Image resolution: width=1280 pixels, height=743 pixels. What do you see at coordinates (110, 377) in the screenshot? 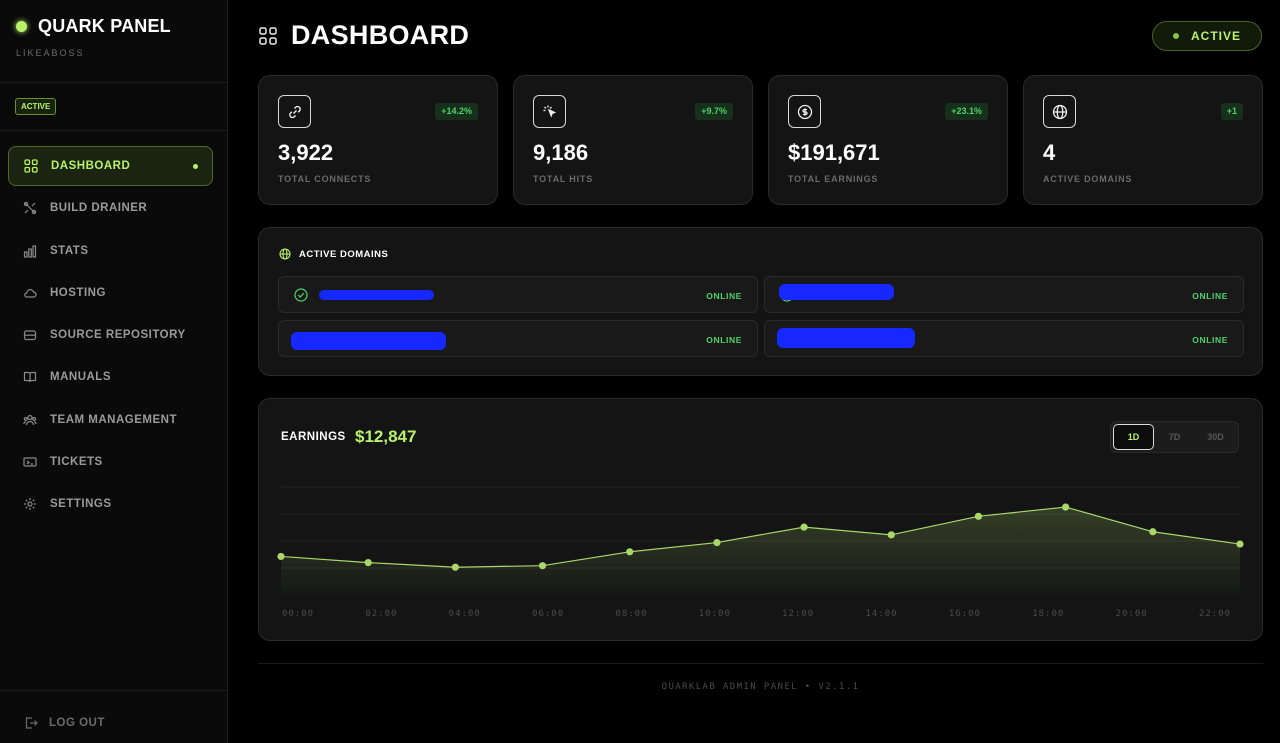
I see `sidebar-item-manuals: MANUALS` at bounding box center [110, 377].